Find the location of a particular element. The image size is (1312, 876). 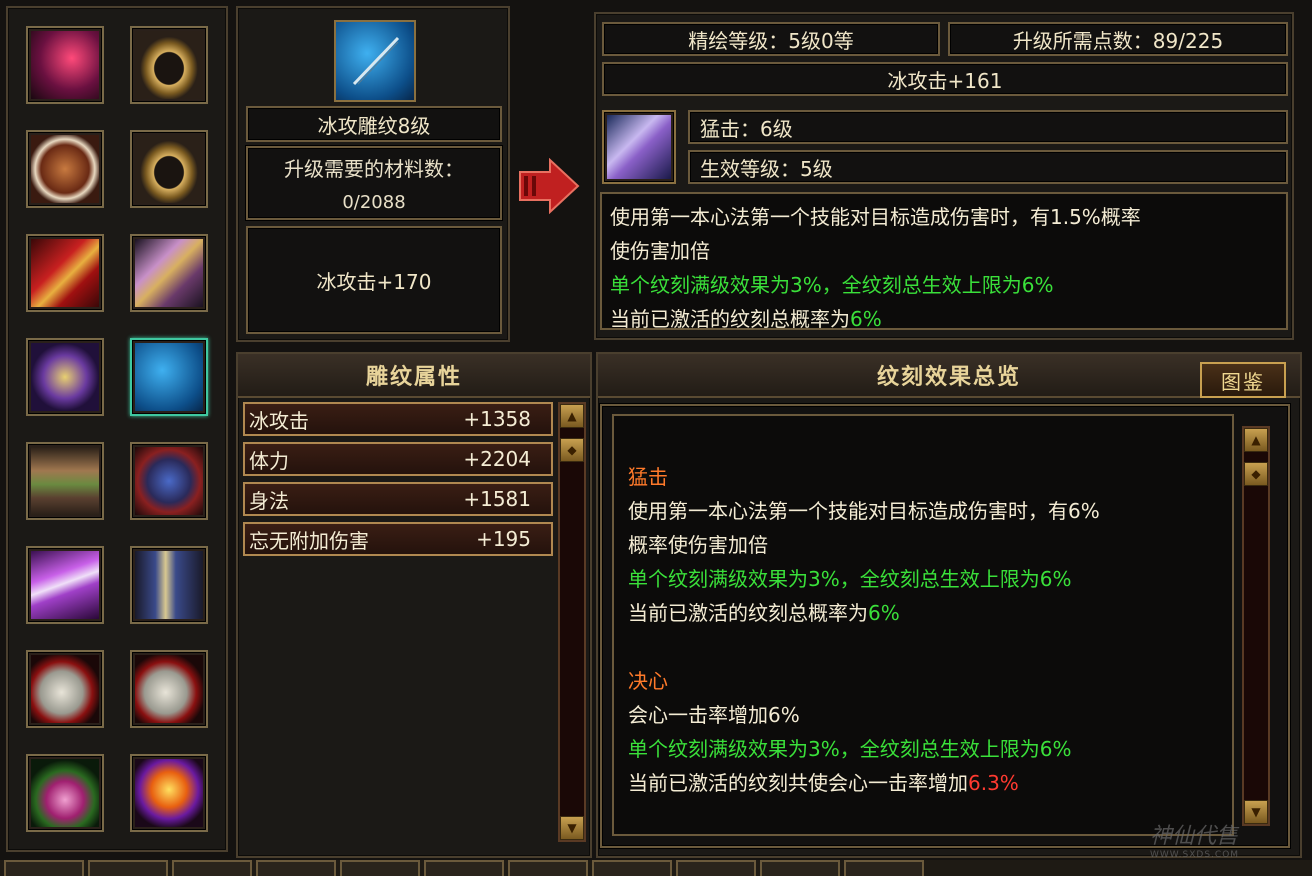

overview-line: 概率使伤害加倍 is located at coordinates (698, 545).